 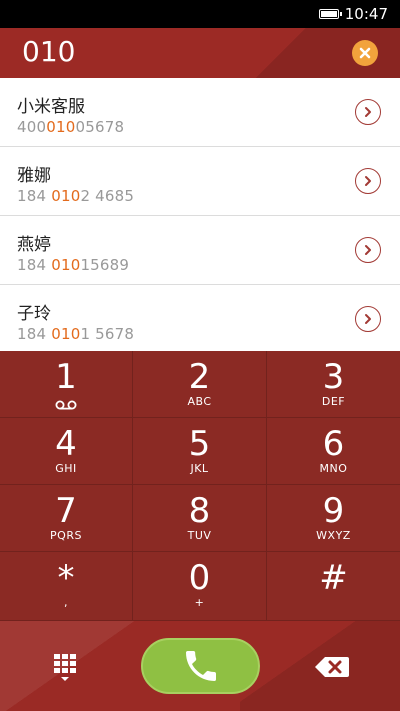 I want to click on key-5: 5 JKL, so click(x=200, y=451).